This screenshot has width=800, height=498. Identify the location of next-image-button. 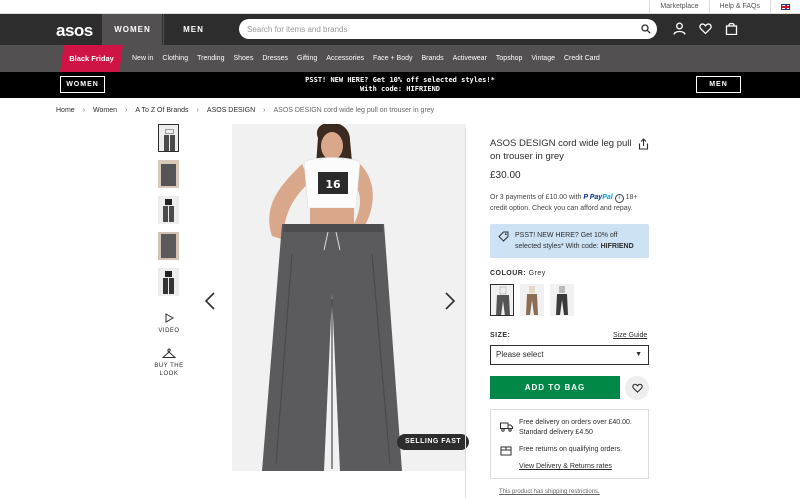
(450, 304).